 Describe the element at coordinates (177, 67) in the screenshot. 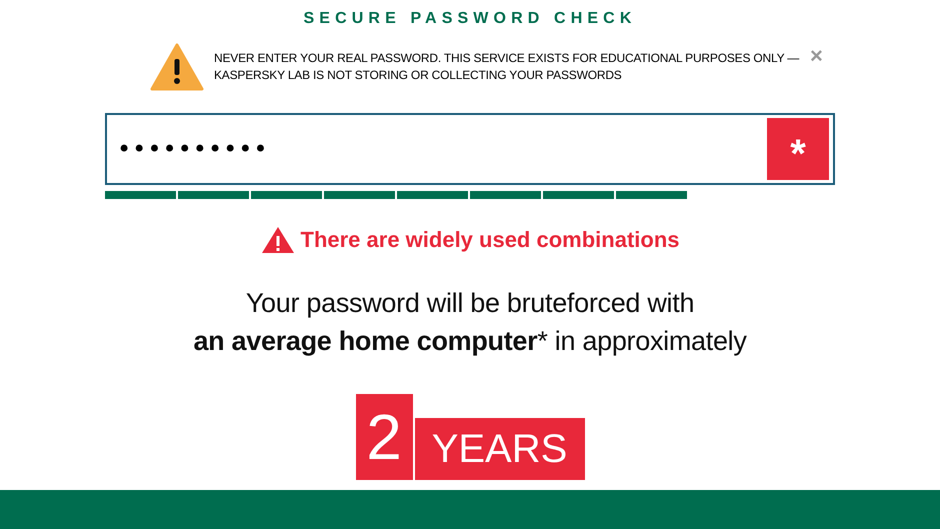

I see `warning-icon` at that location.